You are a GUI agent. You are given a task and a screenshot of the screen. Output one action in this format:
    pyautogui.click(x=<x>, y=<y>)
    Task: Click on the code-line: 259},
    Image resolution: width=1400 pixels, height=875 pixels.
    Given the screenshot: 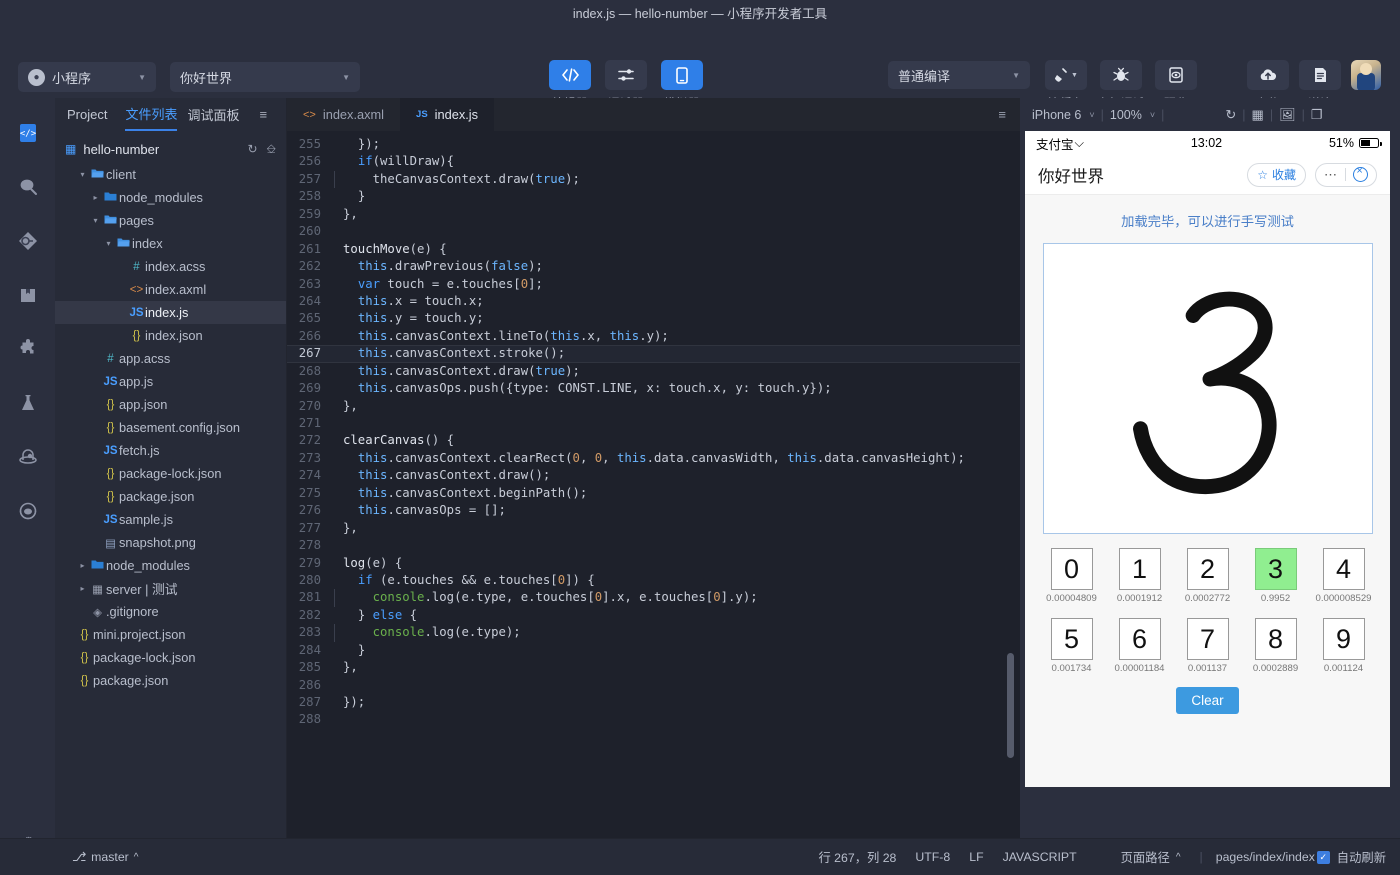 What is the action you would take?
    pyautogui.click(x=653, y=214)
    